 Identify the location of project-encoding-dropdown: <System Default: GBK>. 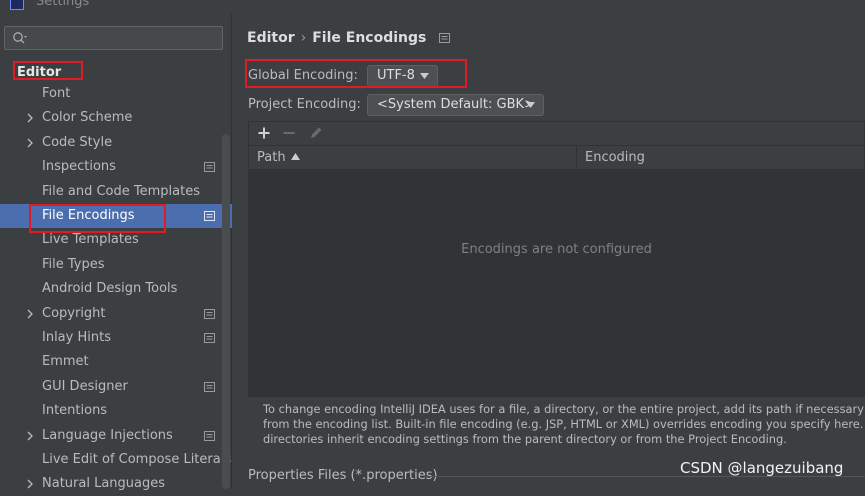
(455, 105).